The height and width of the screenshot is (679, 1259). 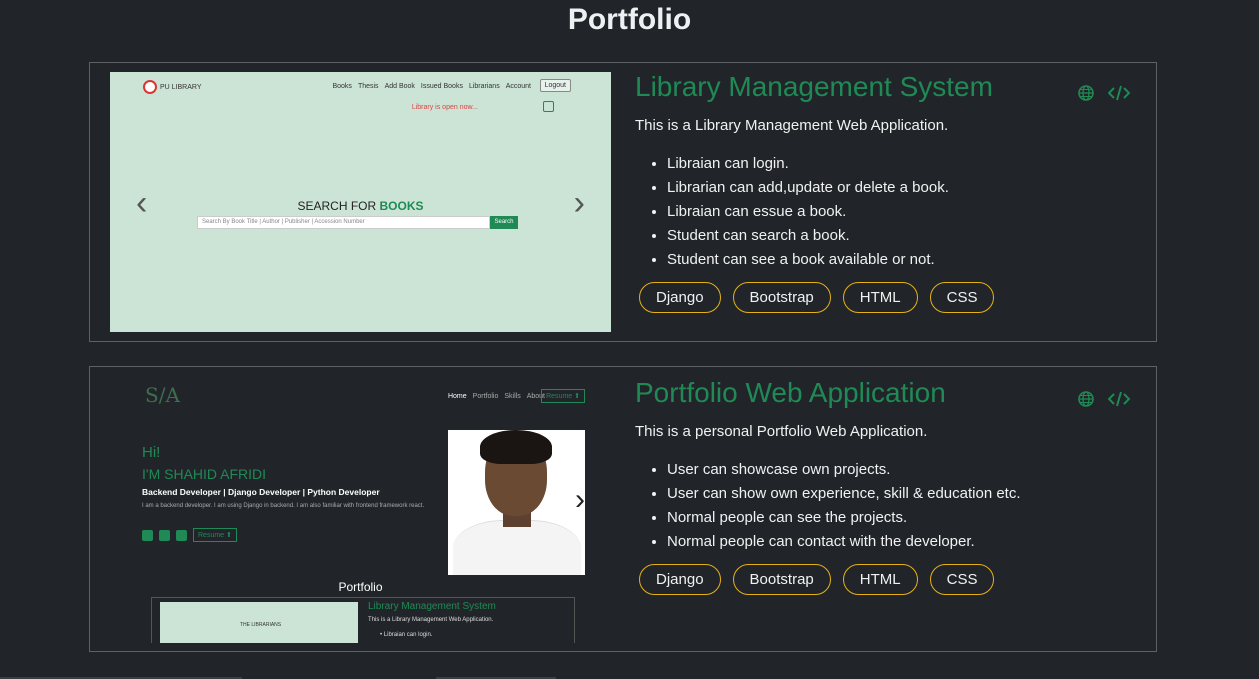 What do you see at coordinates (181, 87) in the screenshot?
I see `library-logo-text: PU LIBRARY` at bounding box center [181, 87].